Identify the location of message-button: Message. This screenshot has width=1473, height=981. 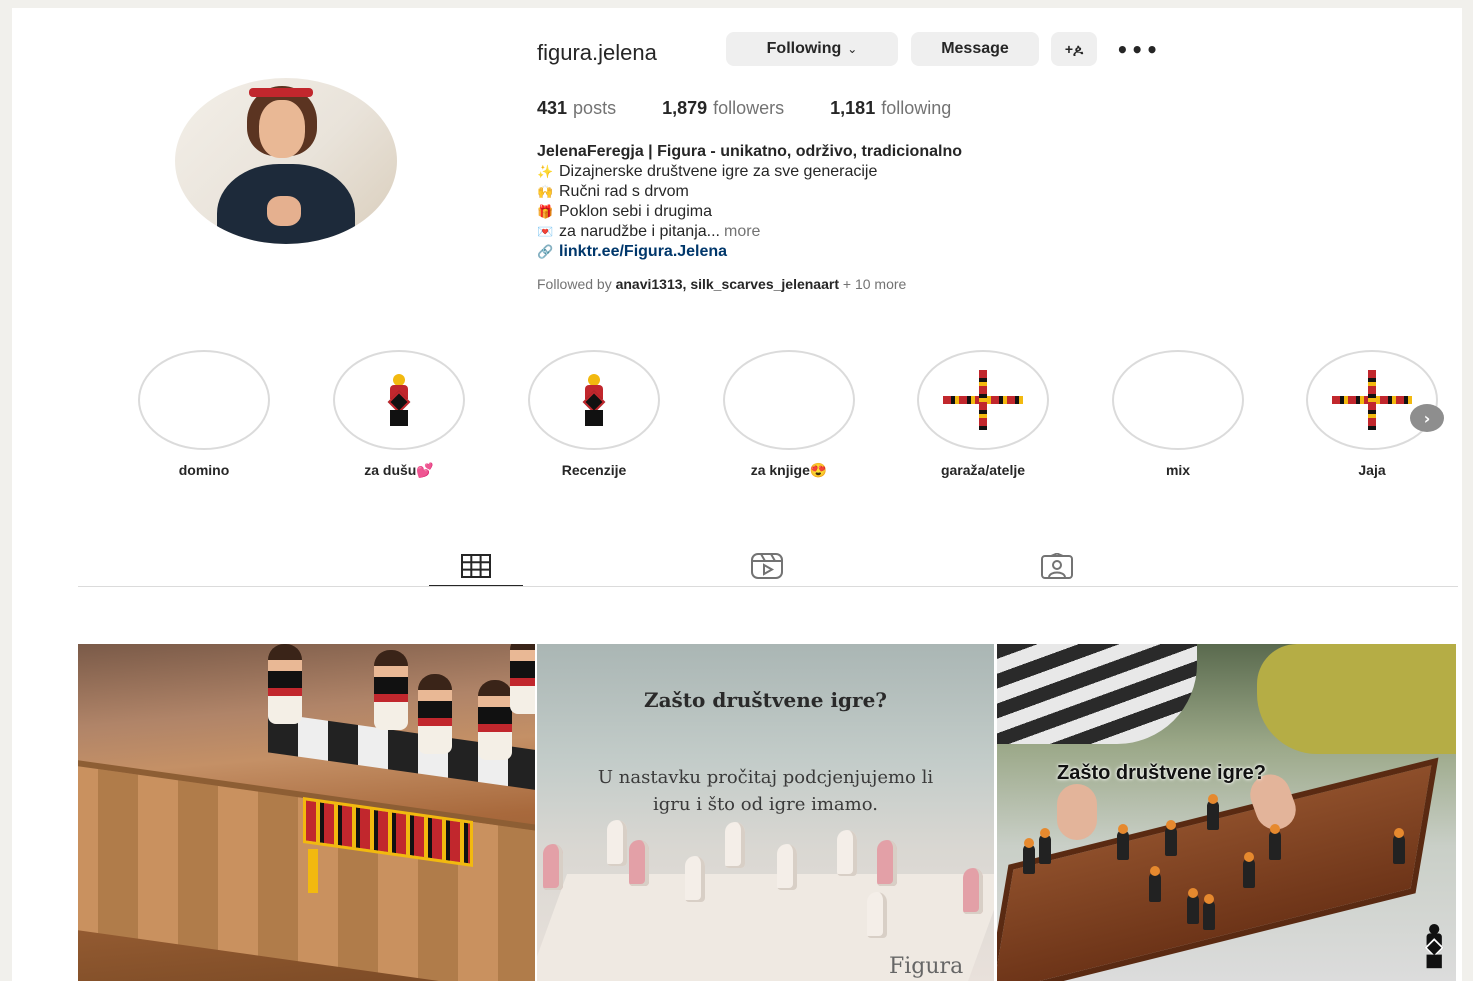
(975, 49).